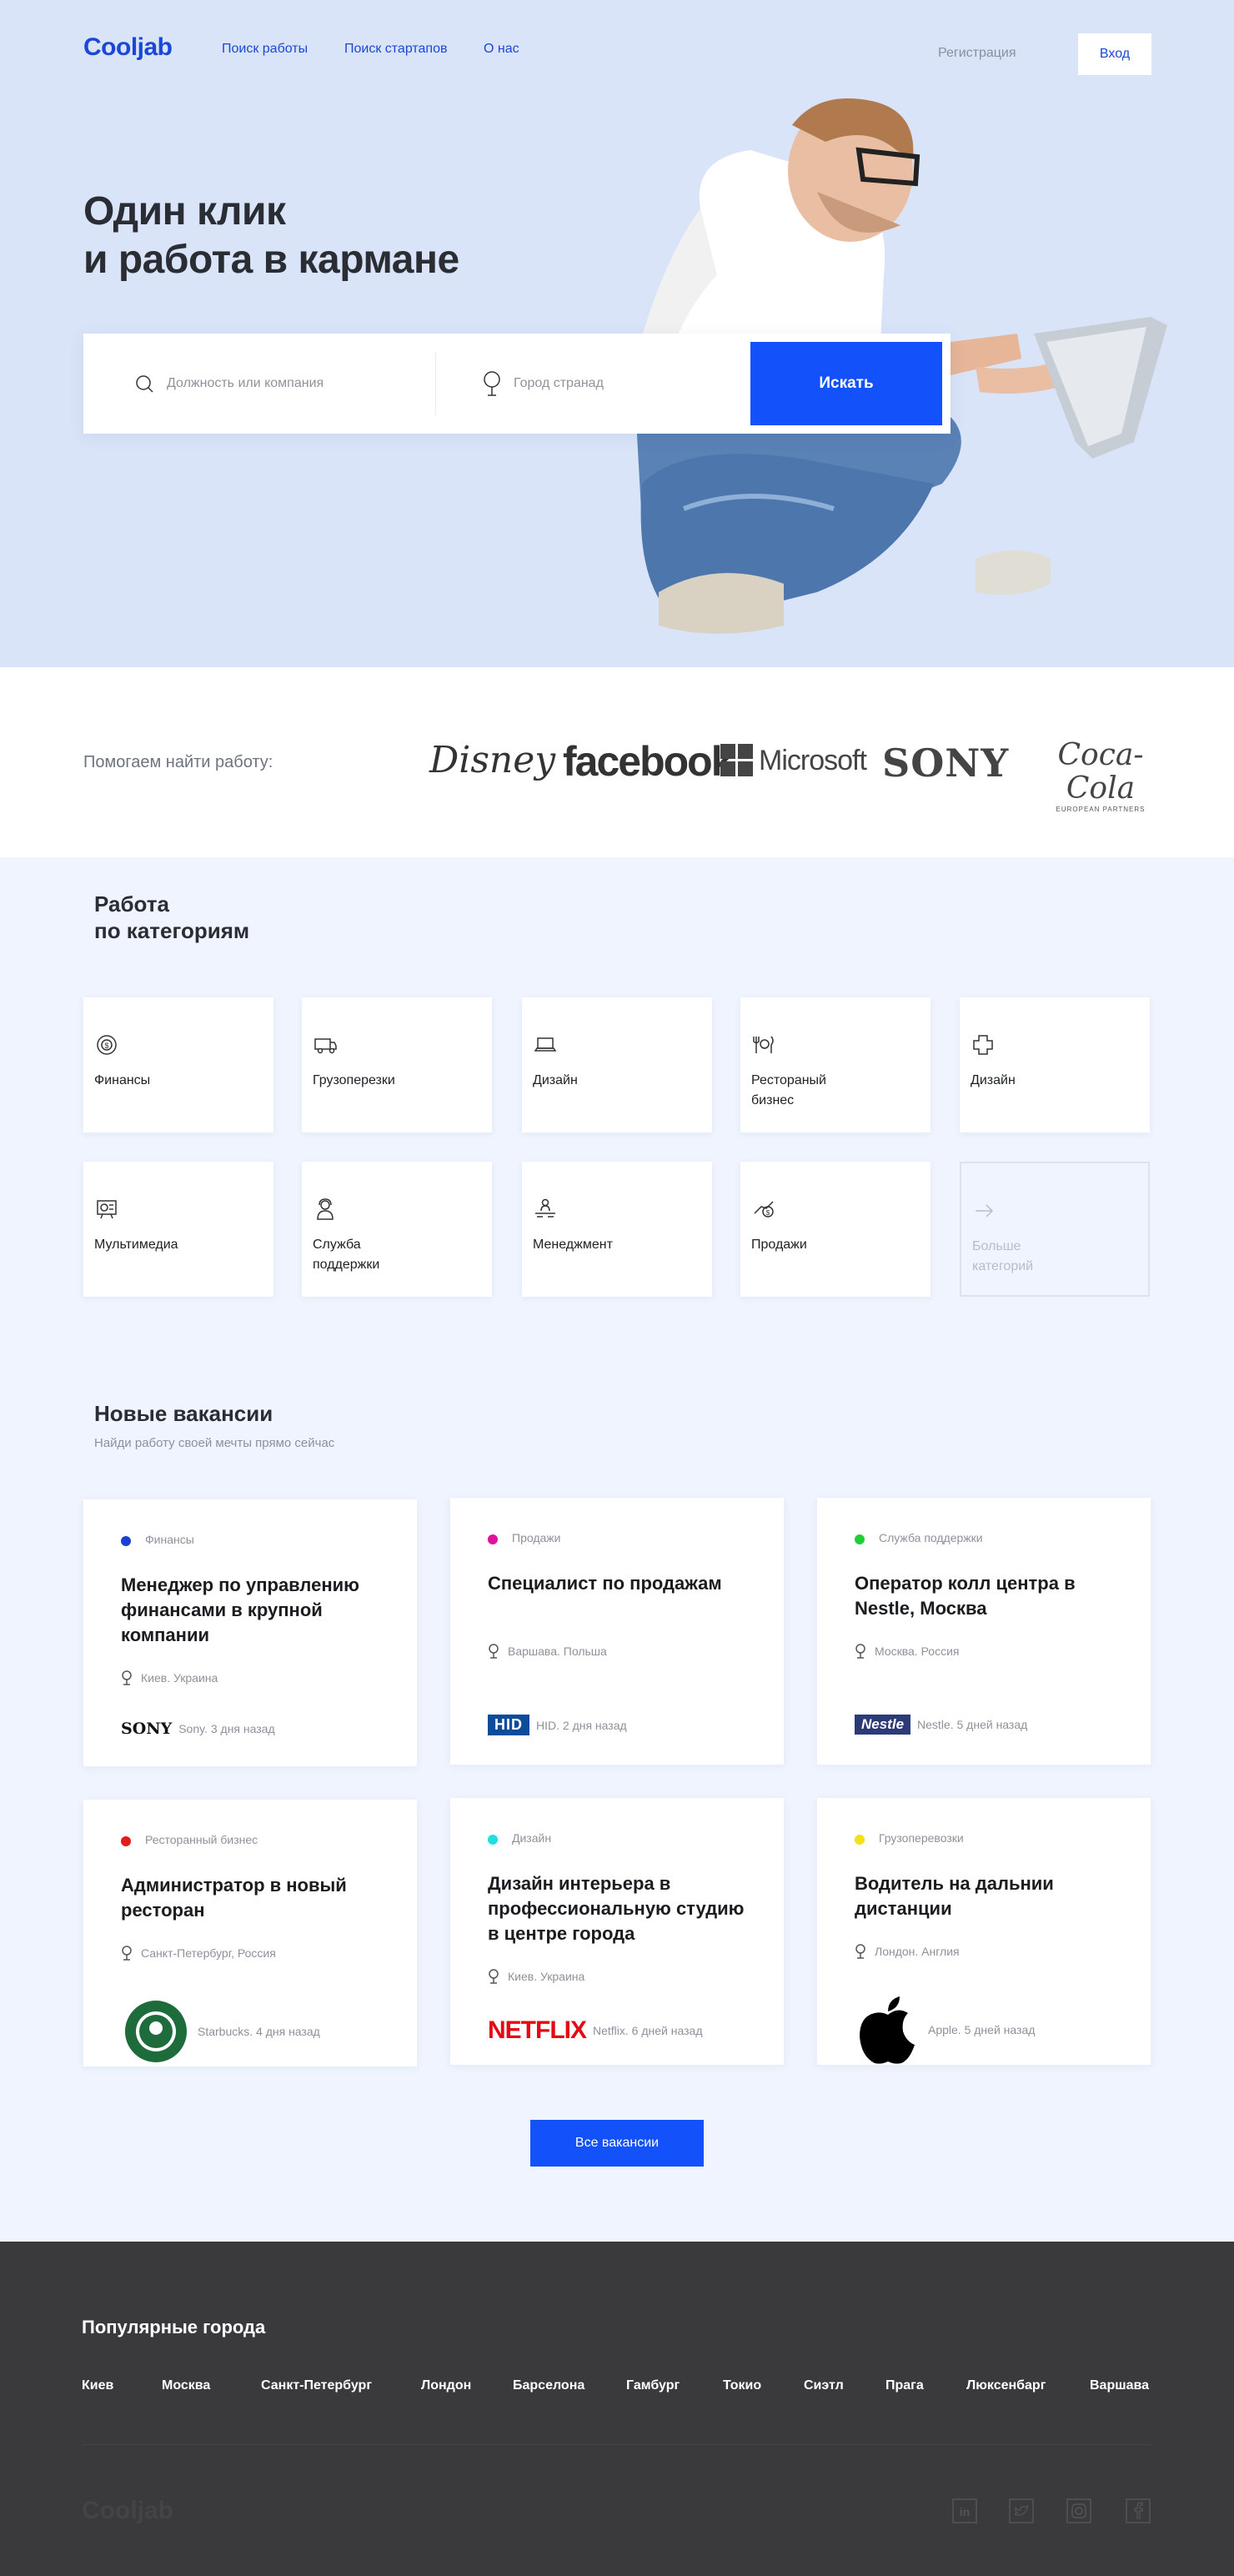 The height and width of the screenshot is (2576, 1234). What do you see at coordinates (509, 1725) in the screenshot?
I see `hid-company-logo: HID` at bounding box center [509, 1725].